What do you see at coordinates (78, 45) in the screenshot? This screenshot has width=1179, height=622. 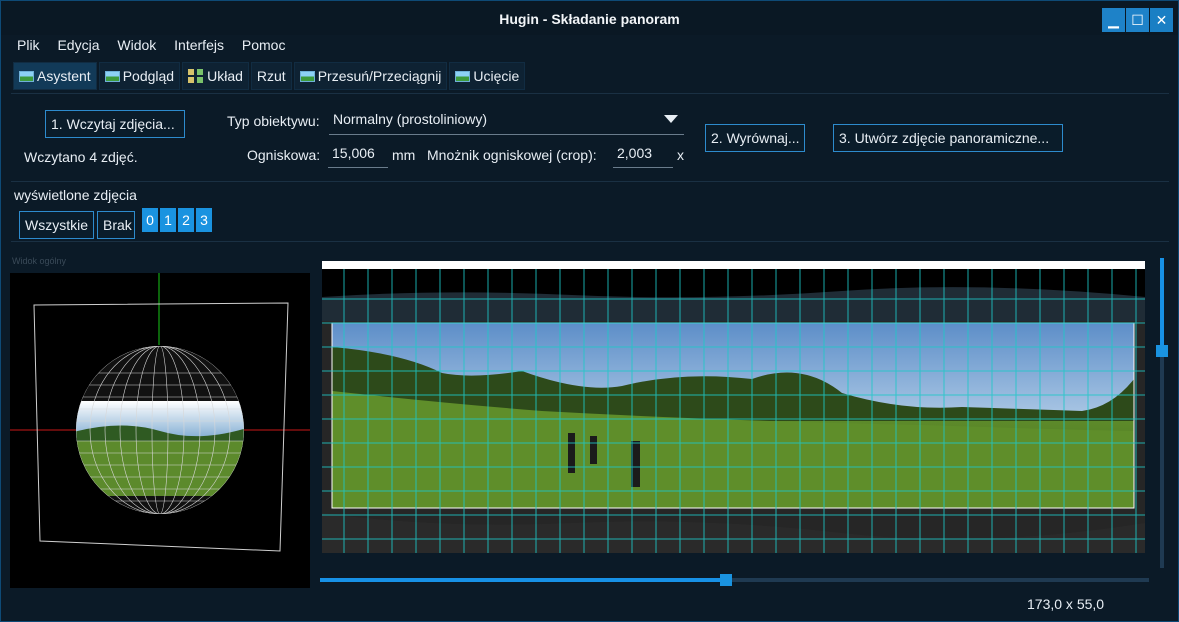 I see `menu-edycja: Edycja` at bounding box center [78, 45].